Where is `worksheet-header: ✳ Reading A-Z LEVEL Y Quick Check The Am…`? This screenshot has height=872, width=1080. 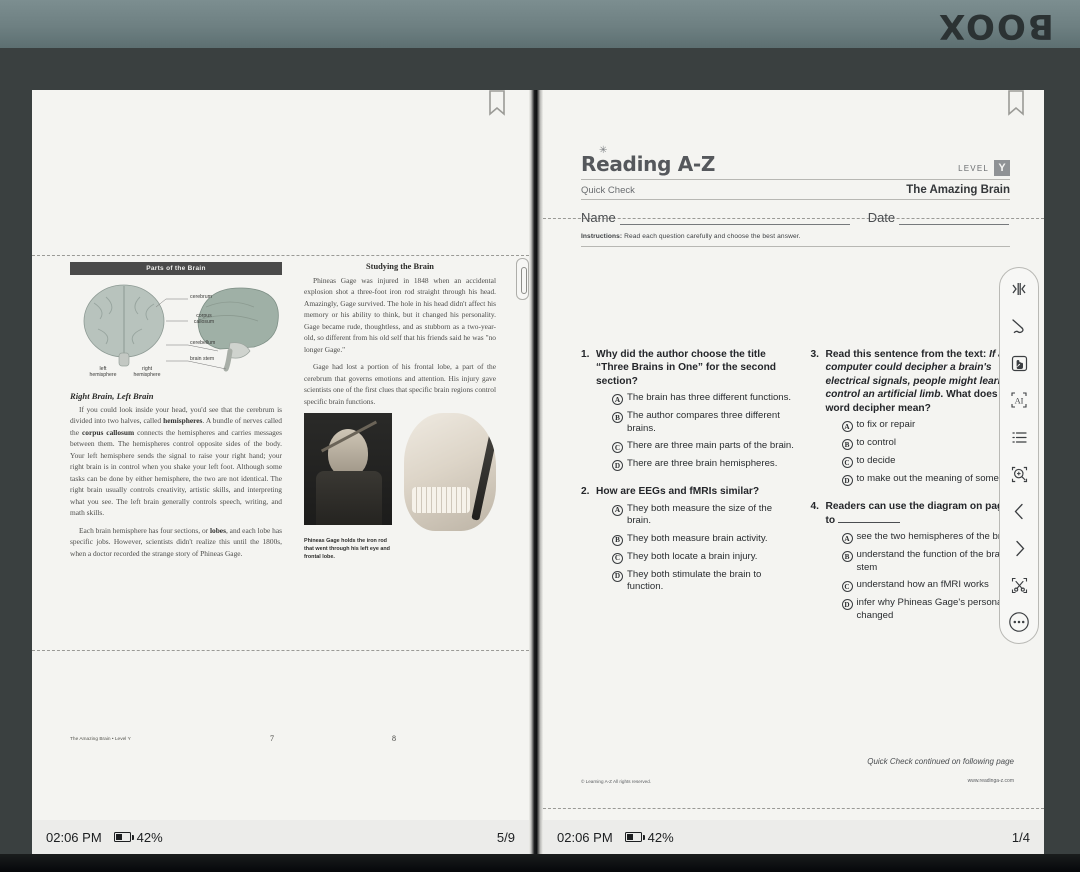
worksheet-header: ✳ Reading A-Z LEVEL Y Quick Check The Am… is located at coordinates (795, 196).